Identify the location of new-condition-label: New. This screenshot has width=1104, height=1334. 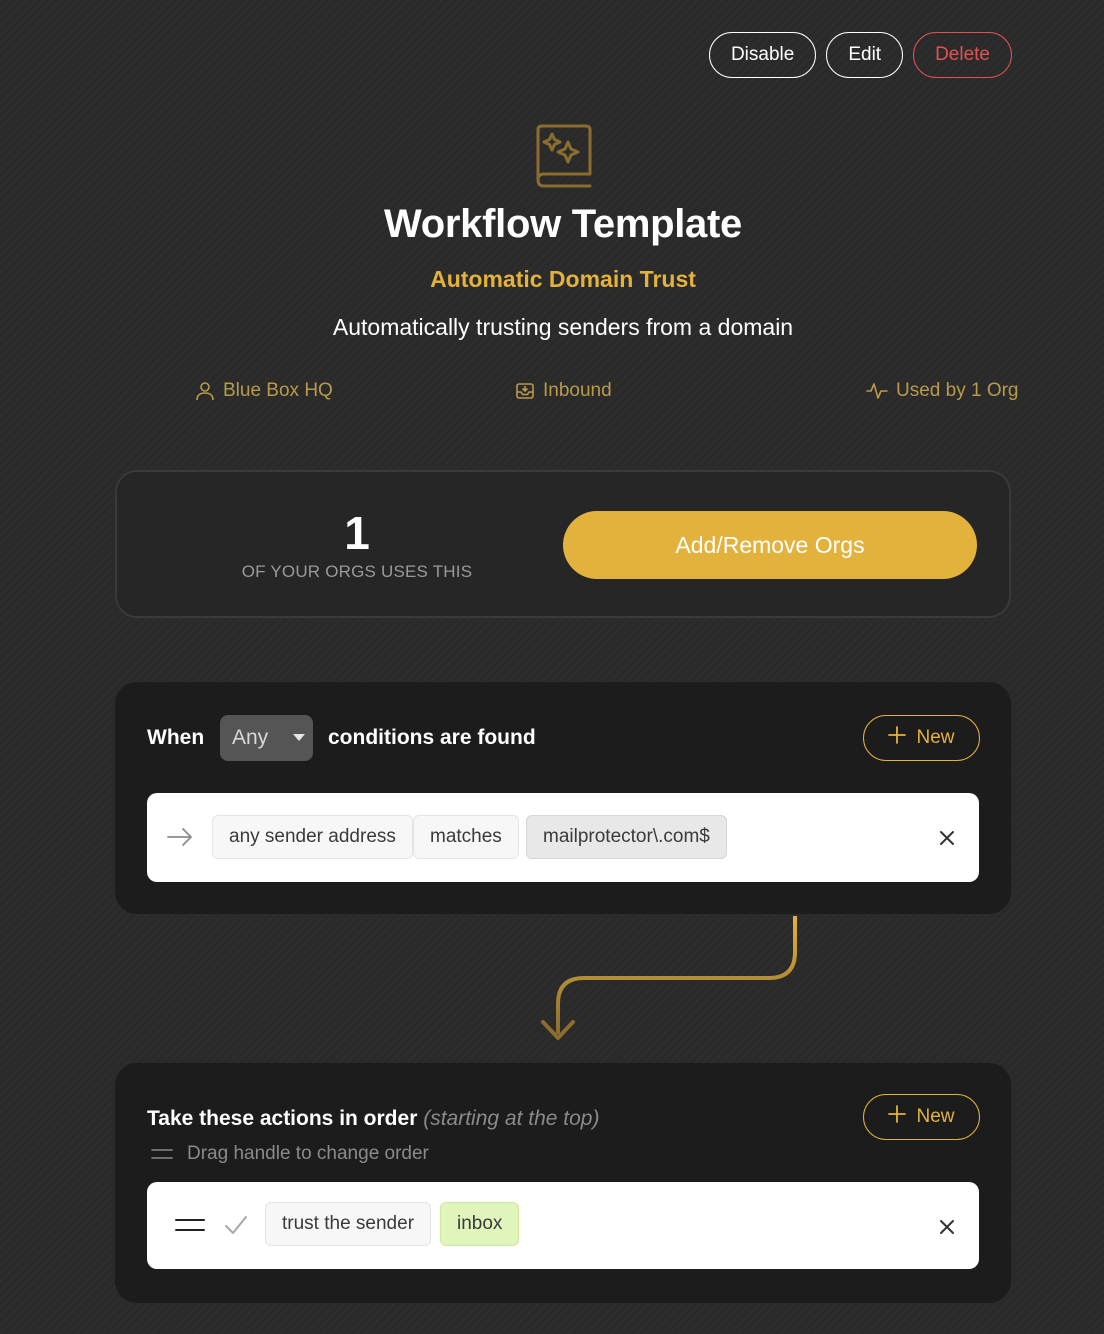
(935, 737).